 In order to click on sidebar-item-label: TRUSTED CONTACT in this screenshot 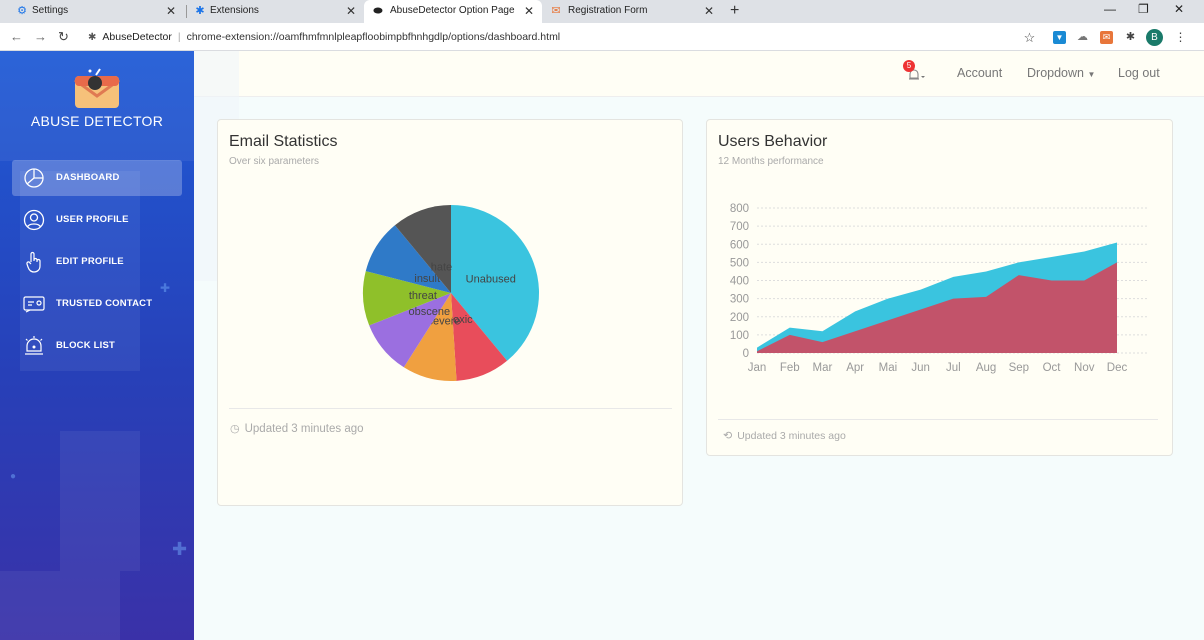, I will do `click(104, 303)`.